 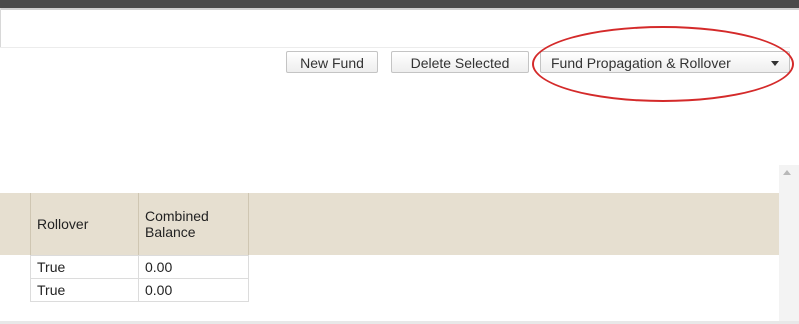 What do you see at coordinates (460, 62) in the screenshot?
I see `delete-selected-button: Delete Selected` at bounding box center [460, 62].